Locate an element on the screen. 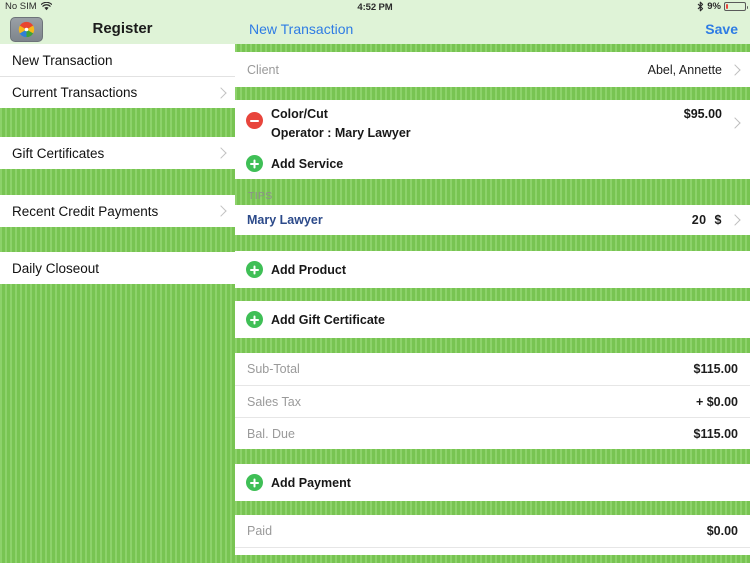 This screenshot has height=563, width=750. sidebar-item-gift-certificates: Gift Certificates is located at coordinates (117, 153).